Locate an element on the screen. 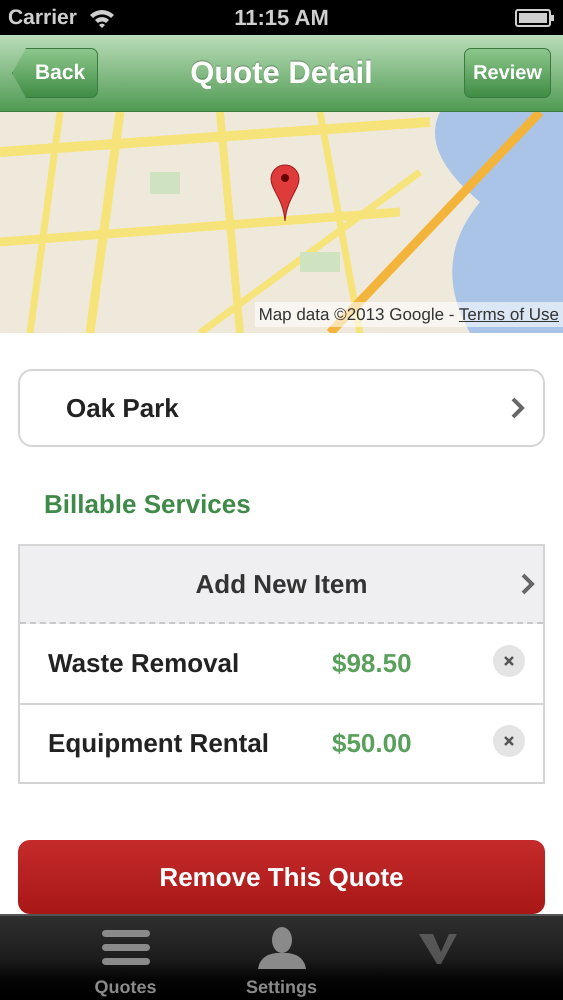  tab-item: Settings is located at coordinates (282, 958).